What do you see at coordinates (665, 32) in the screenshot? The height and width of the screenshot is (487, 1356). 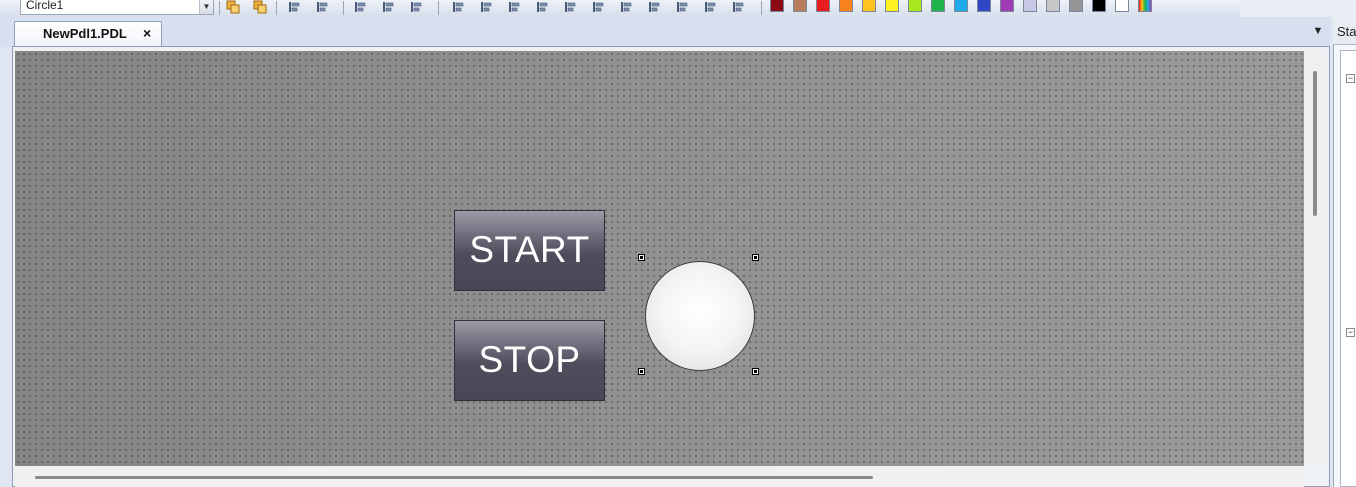 I see `document-tabbar: NewPdl1.PDL × ▼` at bounding box center [665, 32].